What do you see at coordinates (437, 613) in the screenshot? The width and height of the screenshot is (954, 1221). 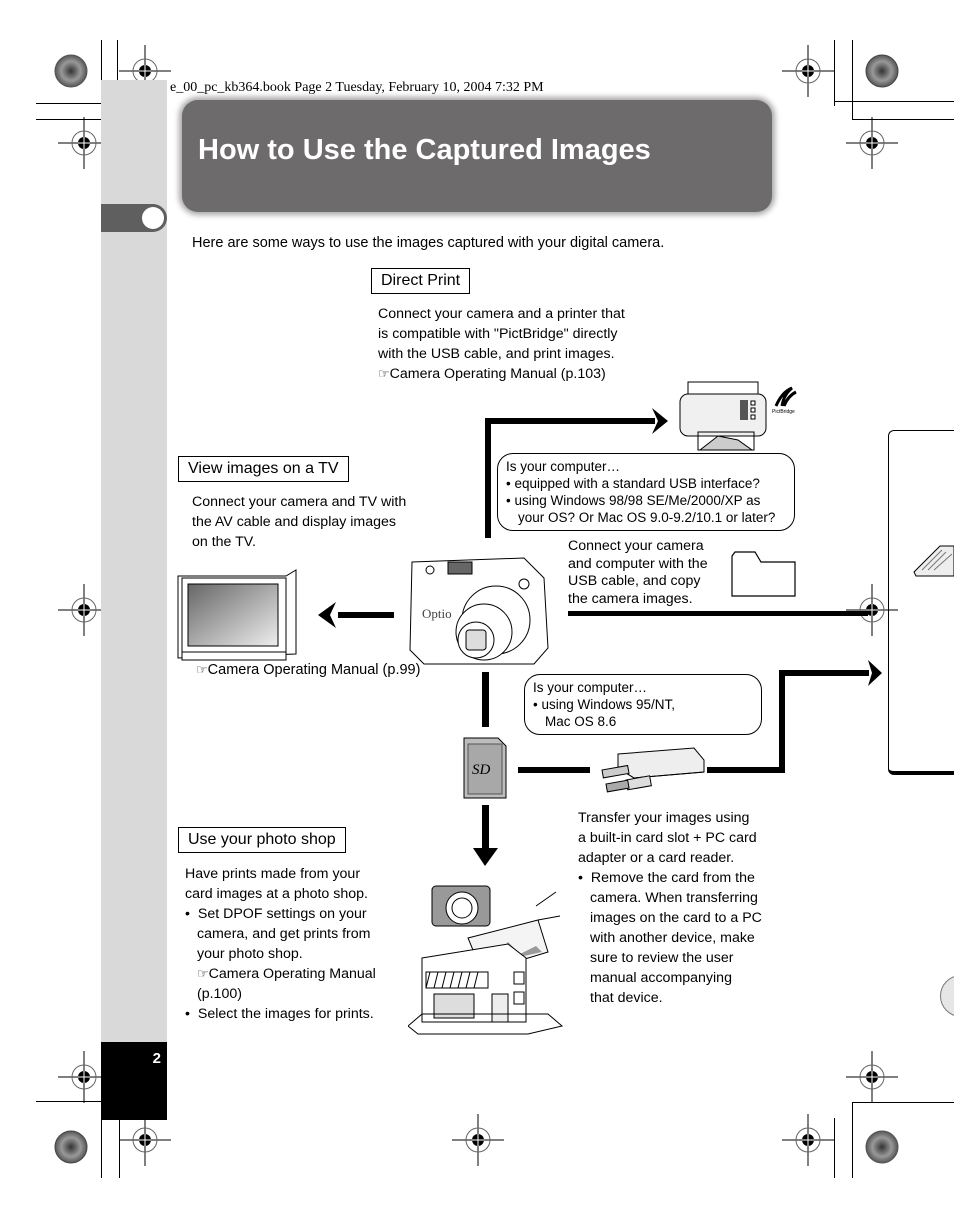 I see `camera-brand-label: Optio` at bounding box center [437, 613].